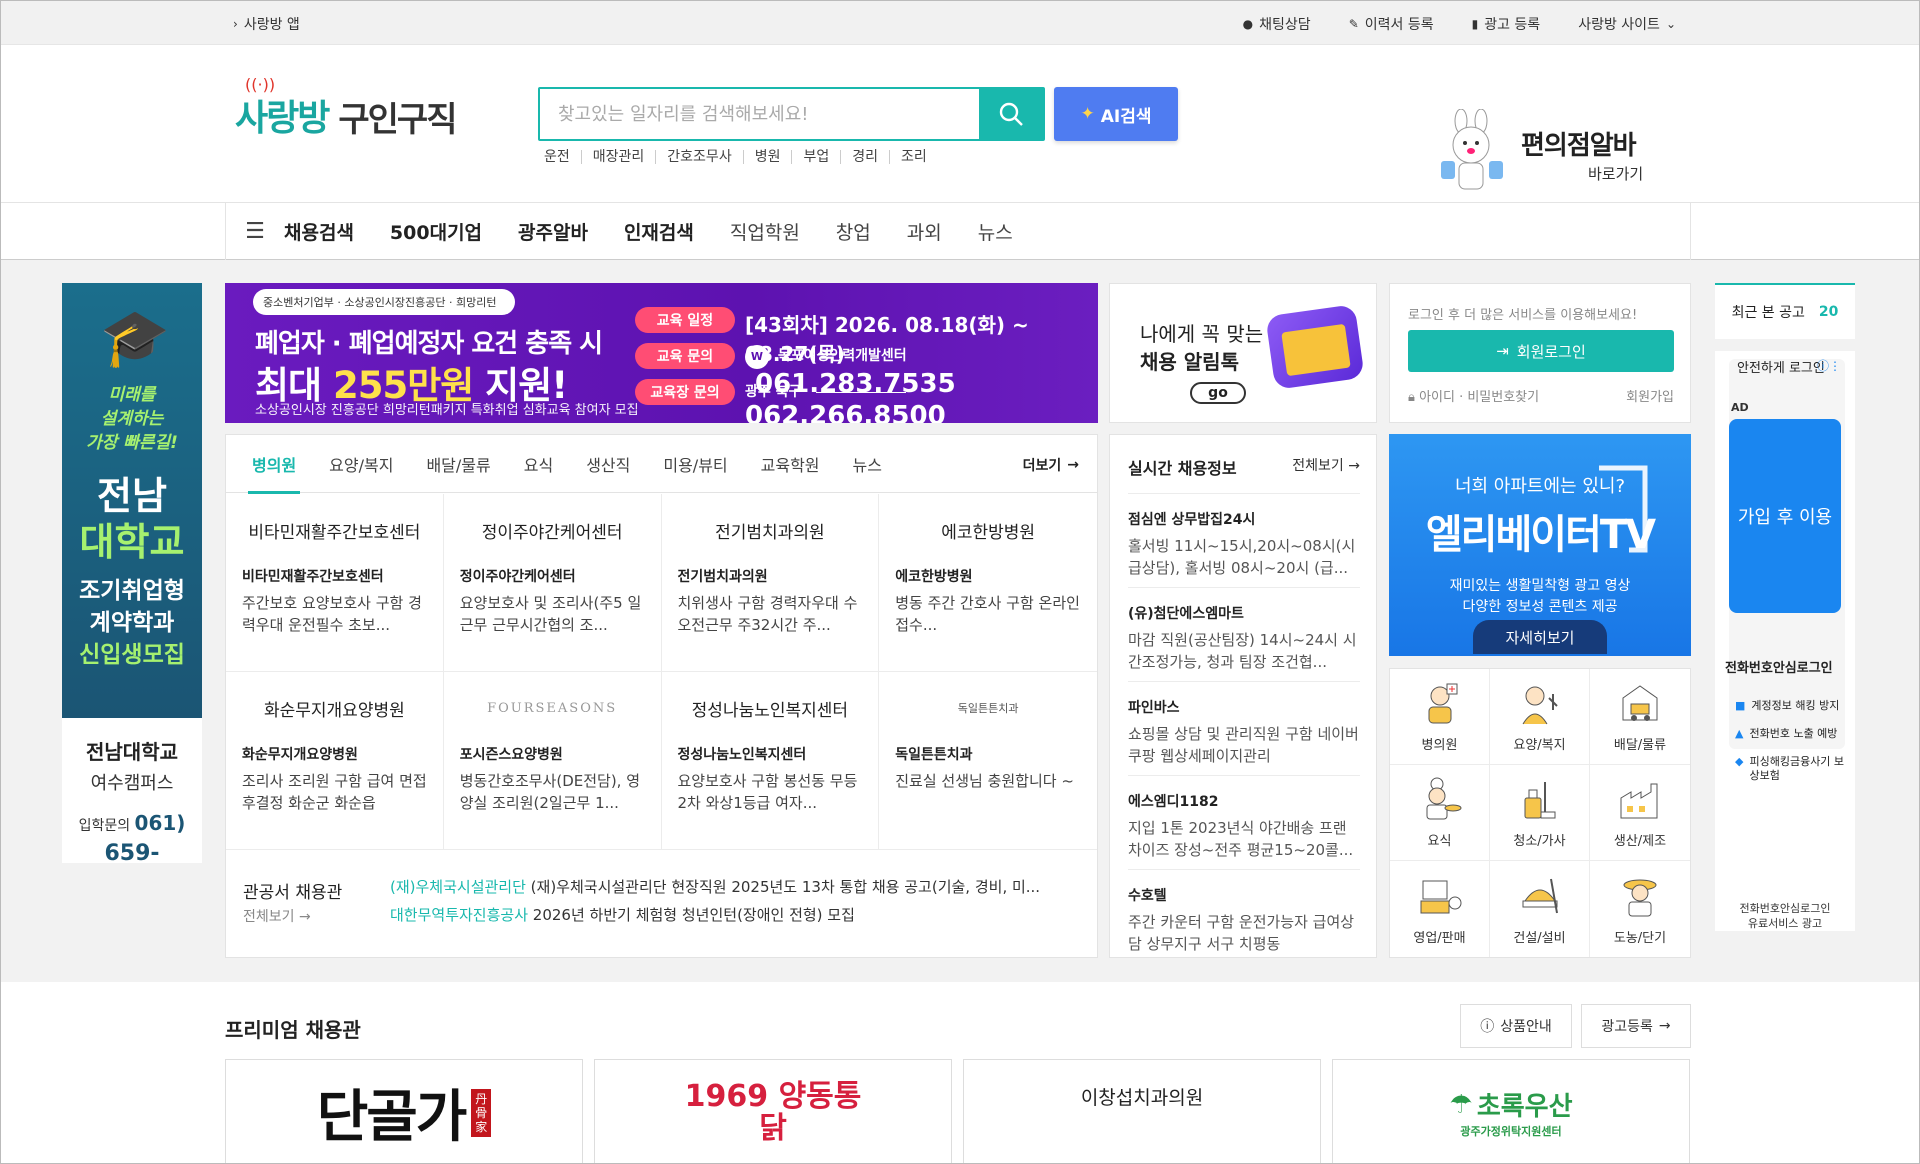 This screenshot has height=1164, width=1920. What do you see at coordinates (1201, 348) in the screenshot?
I see `alert-text: 나에게 꼭 맞는 채용 알림톡` at bounding box center [1201, 348].